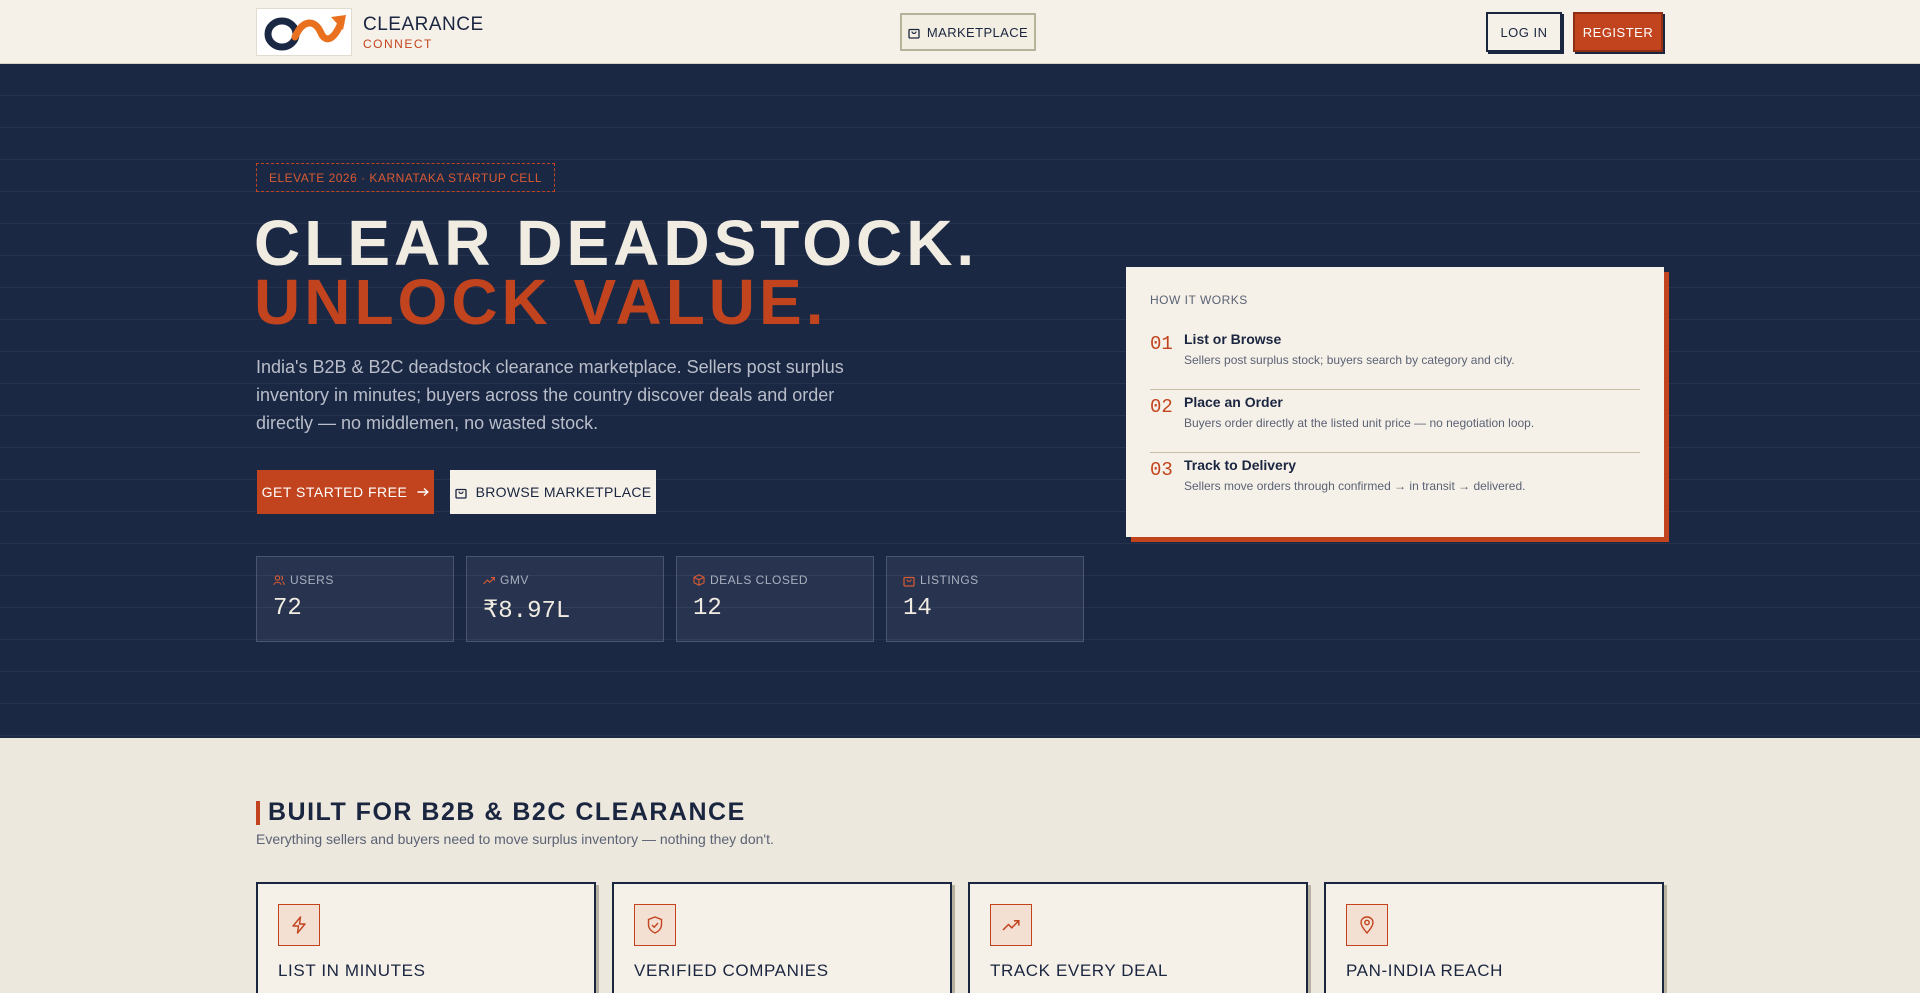 The width and height of the screenshot is (1920, 993). Describe the element at coordinates (258, 812) in the screenshot. I see `heading-accent-bar` at that location.